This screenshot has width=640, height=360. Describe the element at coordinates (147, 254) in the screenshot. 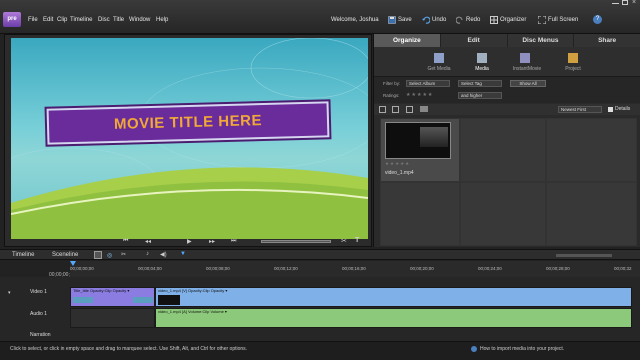

I see `music-icon: ♪` at that location.